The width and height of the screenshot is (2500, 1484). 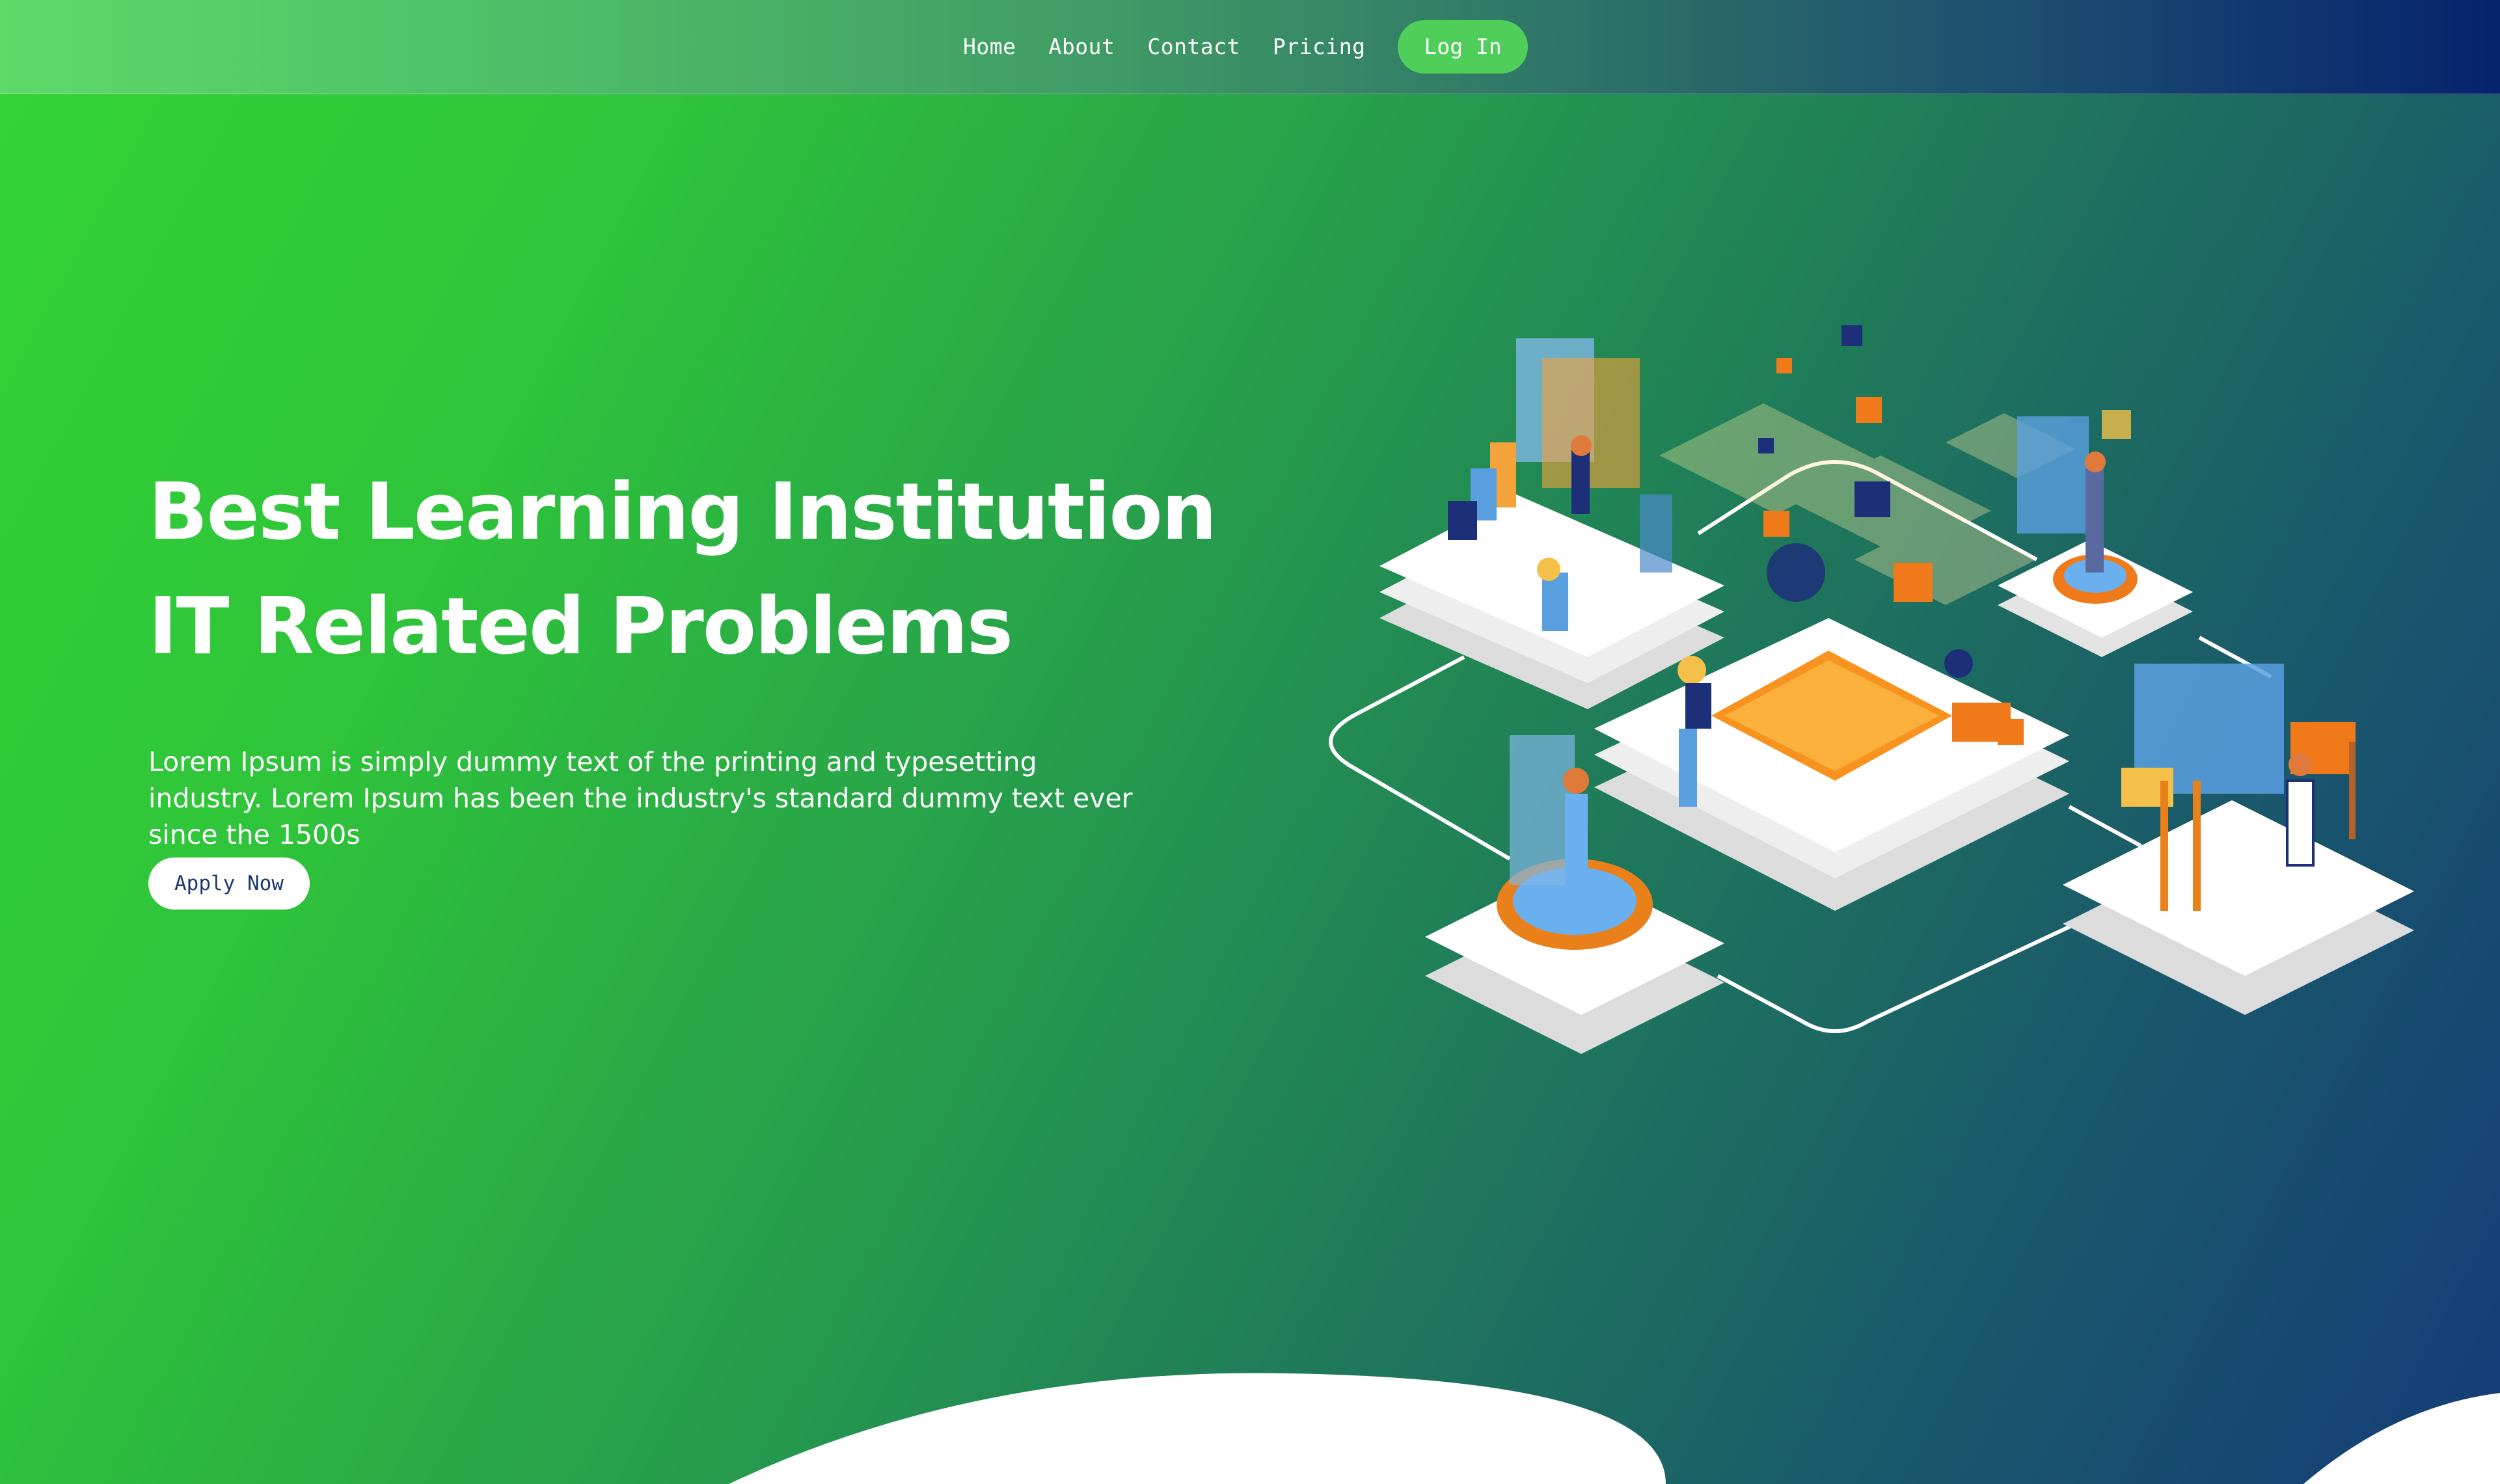 I want to click on nav-home-link: Home, so click(x=989, y=47).